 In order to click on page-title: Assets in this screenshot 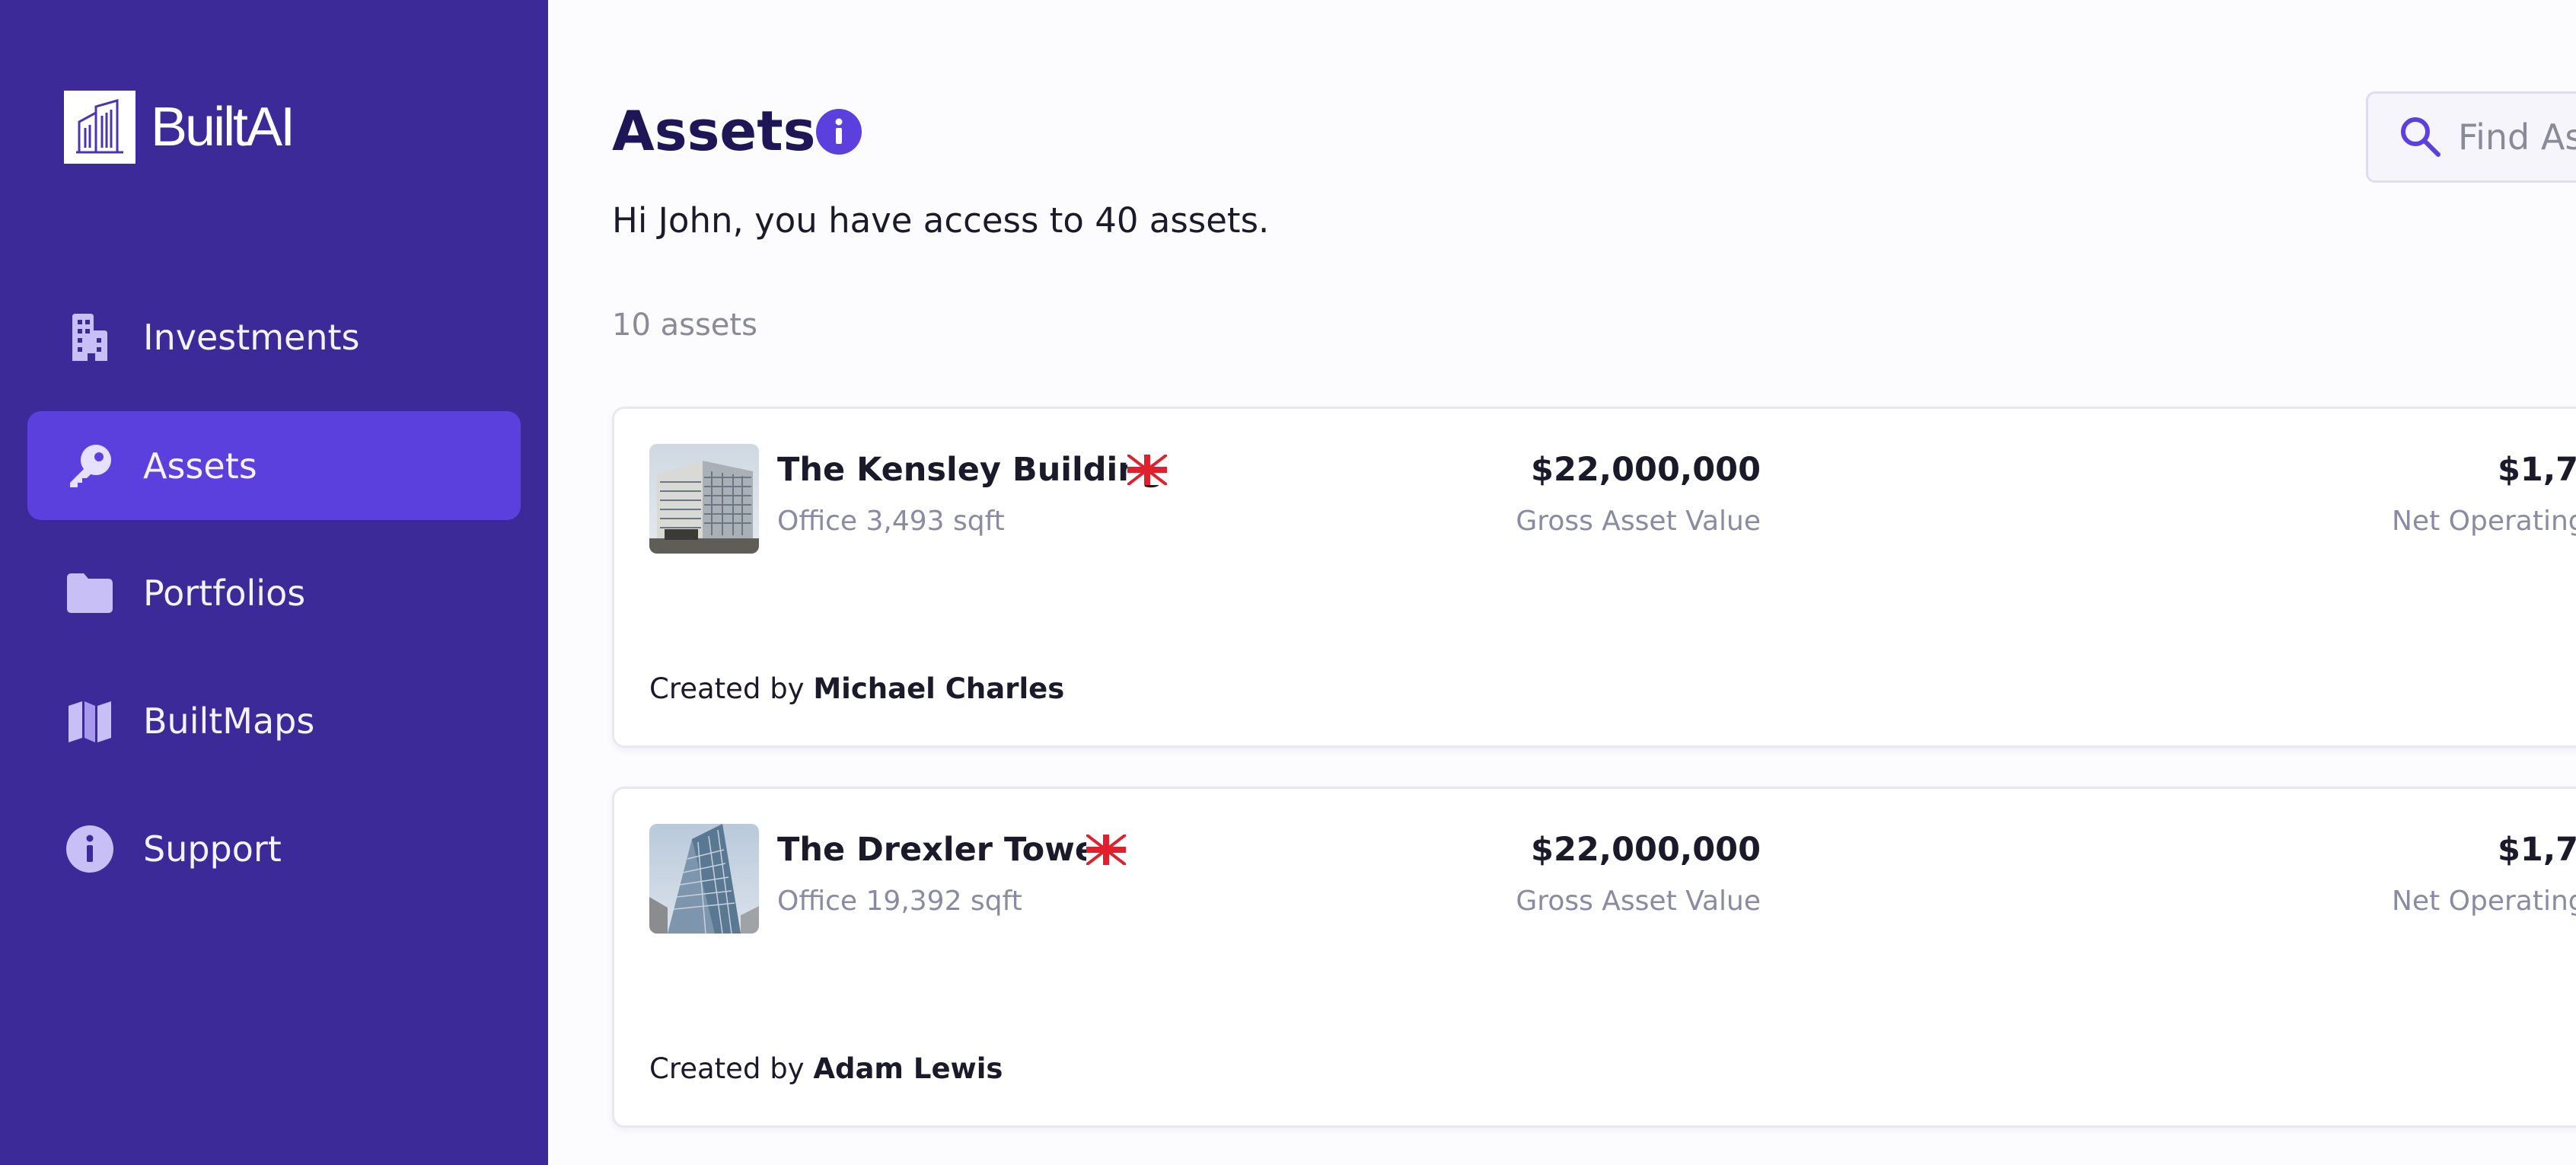, I will do `click(714, 131)`.